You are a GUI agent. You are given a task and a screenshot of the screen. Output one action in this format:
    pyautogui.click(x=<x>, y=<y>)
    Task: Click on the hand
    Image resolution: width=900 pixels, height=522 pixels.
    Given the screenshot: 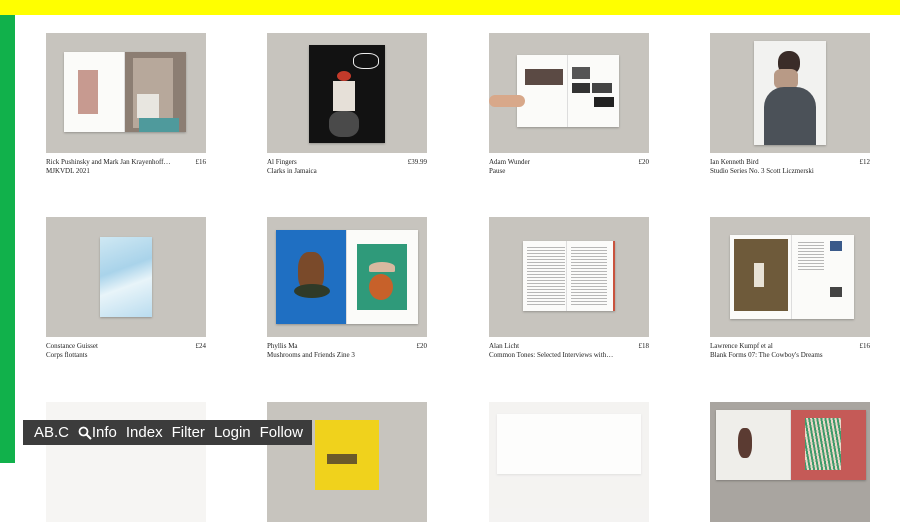 What is the action you would take?
    pyautogui.click(x=507, y=101)
    